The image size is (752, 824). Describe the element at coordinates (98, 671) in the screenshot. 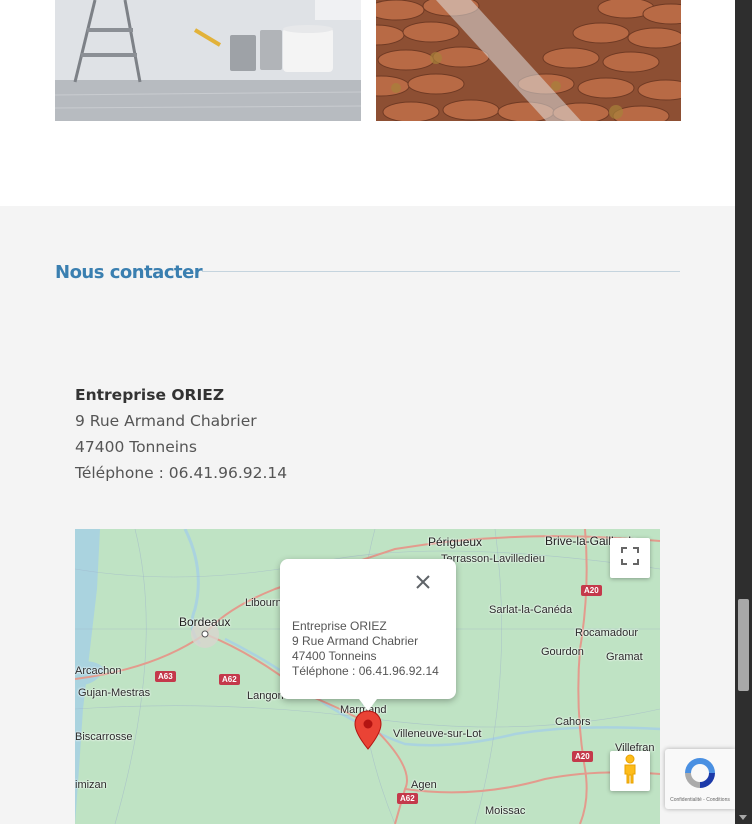

I see `map-label-arcachon: Arcachon` at that location.